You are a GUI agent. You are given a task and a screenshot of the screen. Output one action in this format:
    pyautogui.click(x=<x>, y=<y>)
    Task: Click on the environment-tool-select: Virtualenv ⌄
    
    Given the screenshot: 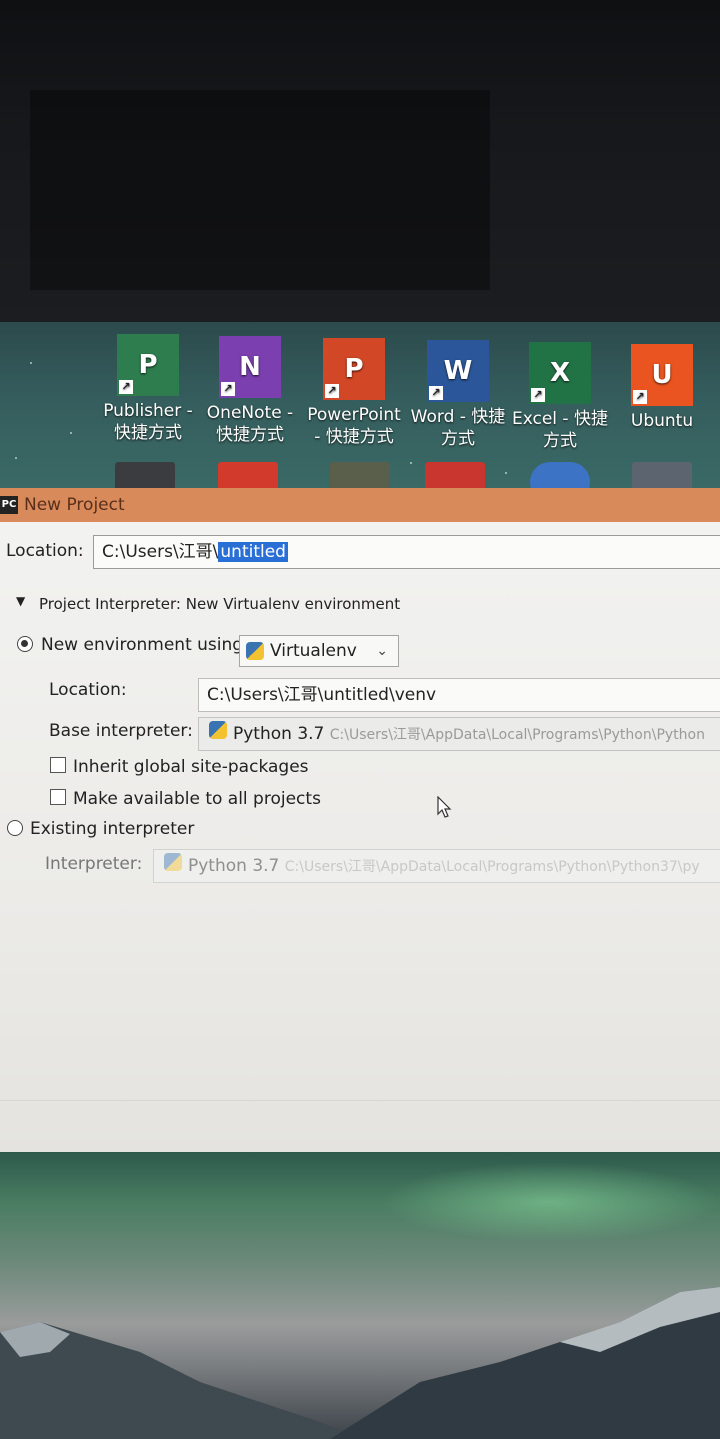 What is the action you would take?
    pyautogui.click(x=319, y=651)
    